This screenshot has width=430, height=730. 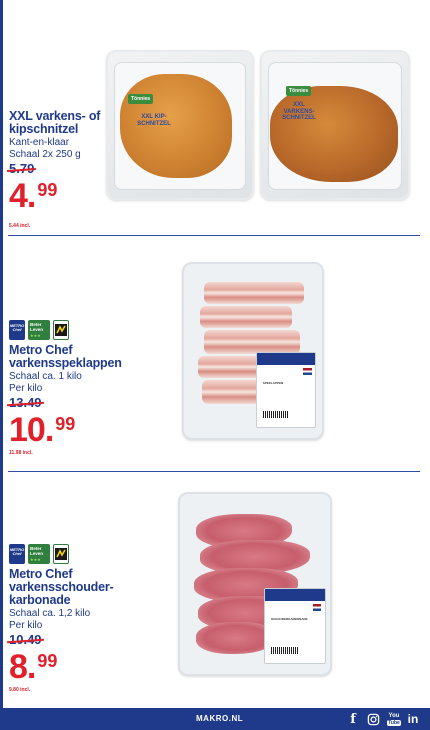 What do you see at coordinates (219, 718) in the screenshot?
I see `website-link: MAKRO.NL` at bounding box center [219, 718].